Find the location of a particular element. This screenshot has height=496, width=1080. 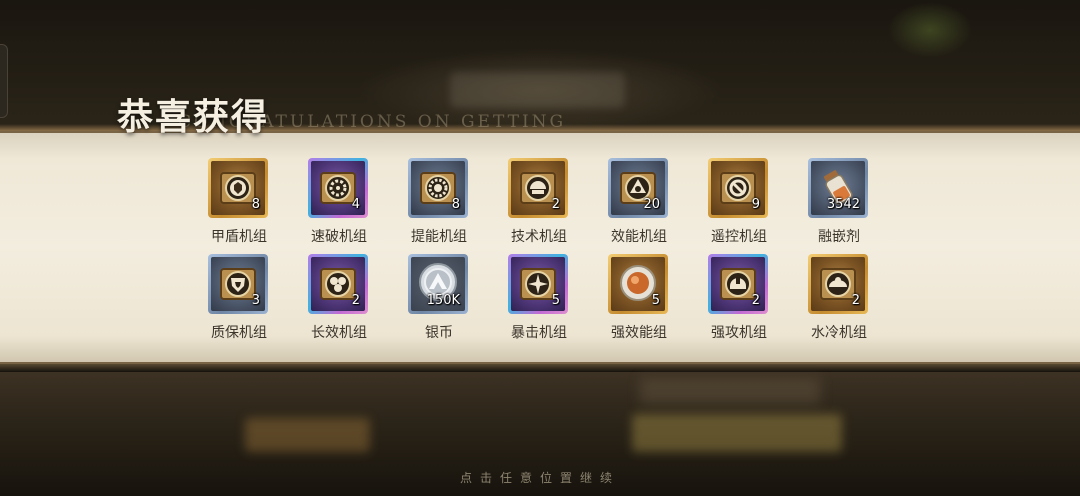

item-frame: 150K is located at coordinates (438, 284).